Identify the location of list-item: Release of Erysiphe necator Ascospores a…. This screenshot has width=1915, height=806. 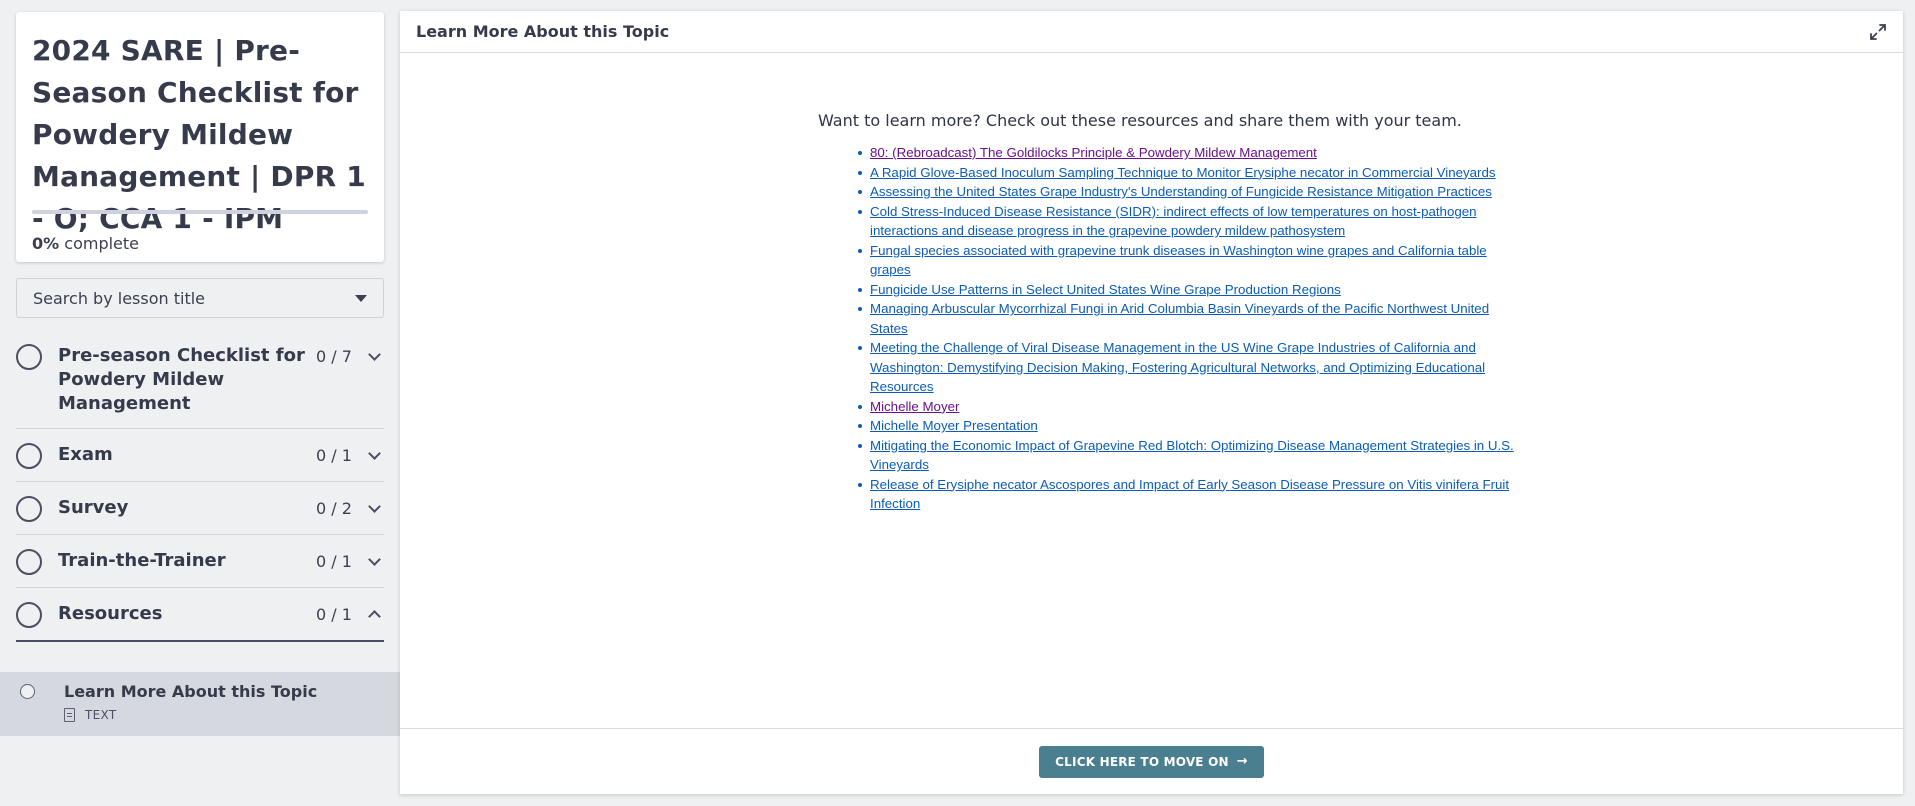
(1188, 494).